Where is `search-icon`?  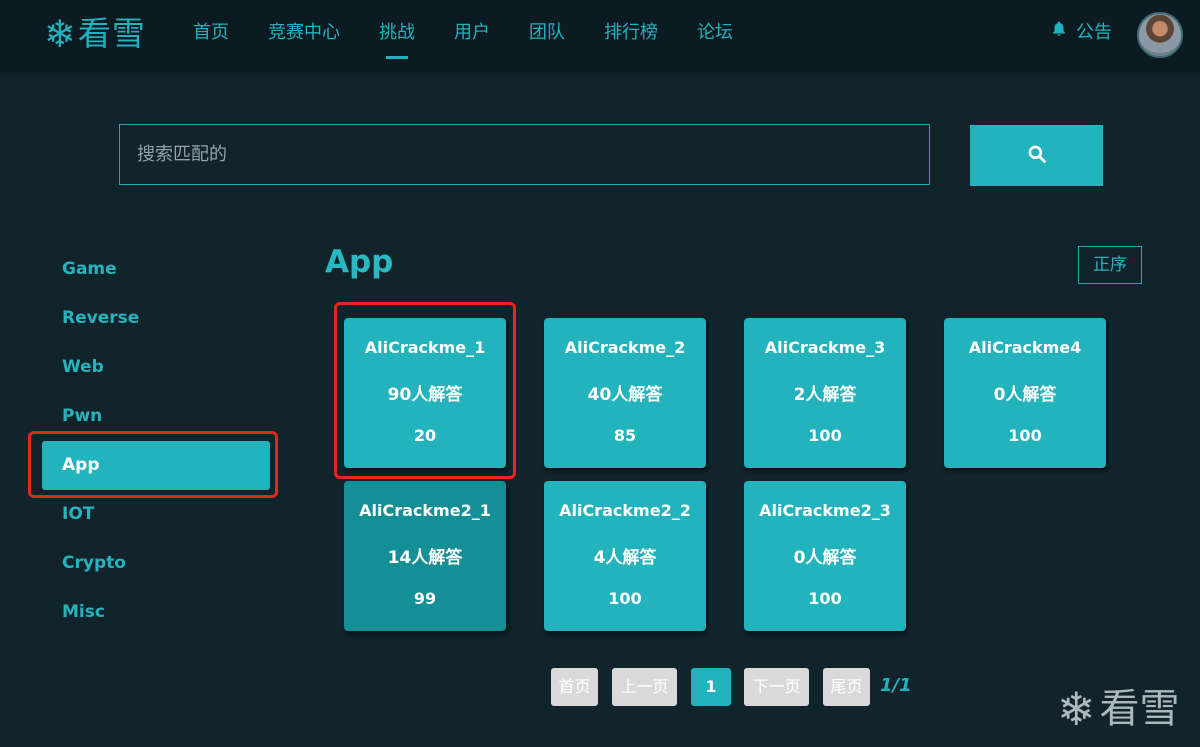
search-icon is located at coordinates (1037, 156).